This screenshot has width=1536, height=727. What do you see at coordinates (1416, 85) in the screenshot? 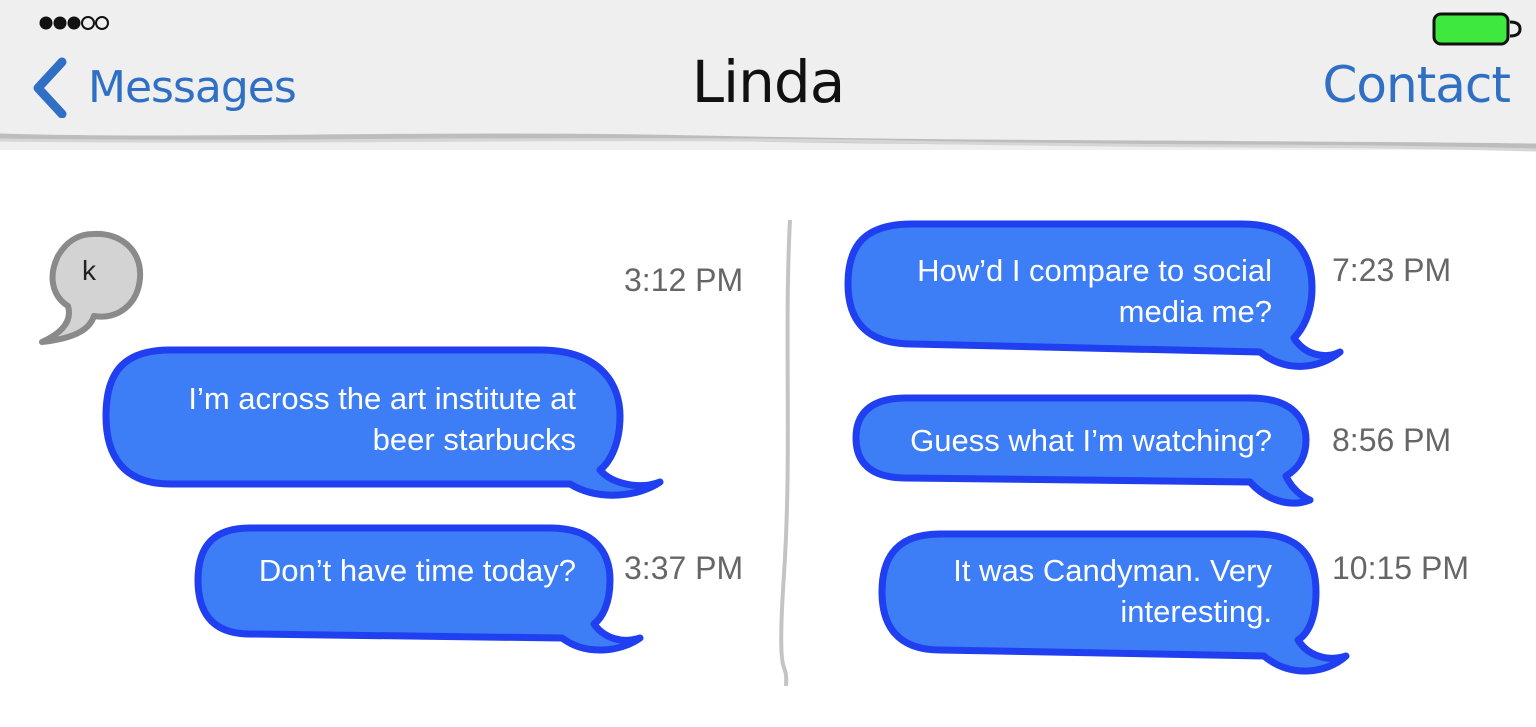
I see `contact-button: Contact` at bounding box center [1416, 85].